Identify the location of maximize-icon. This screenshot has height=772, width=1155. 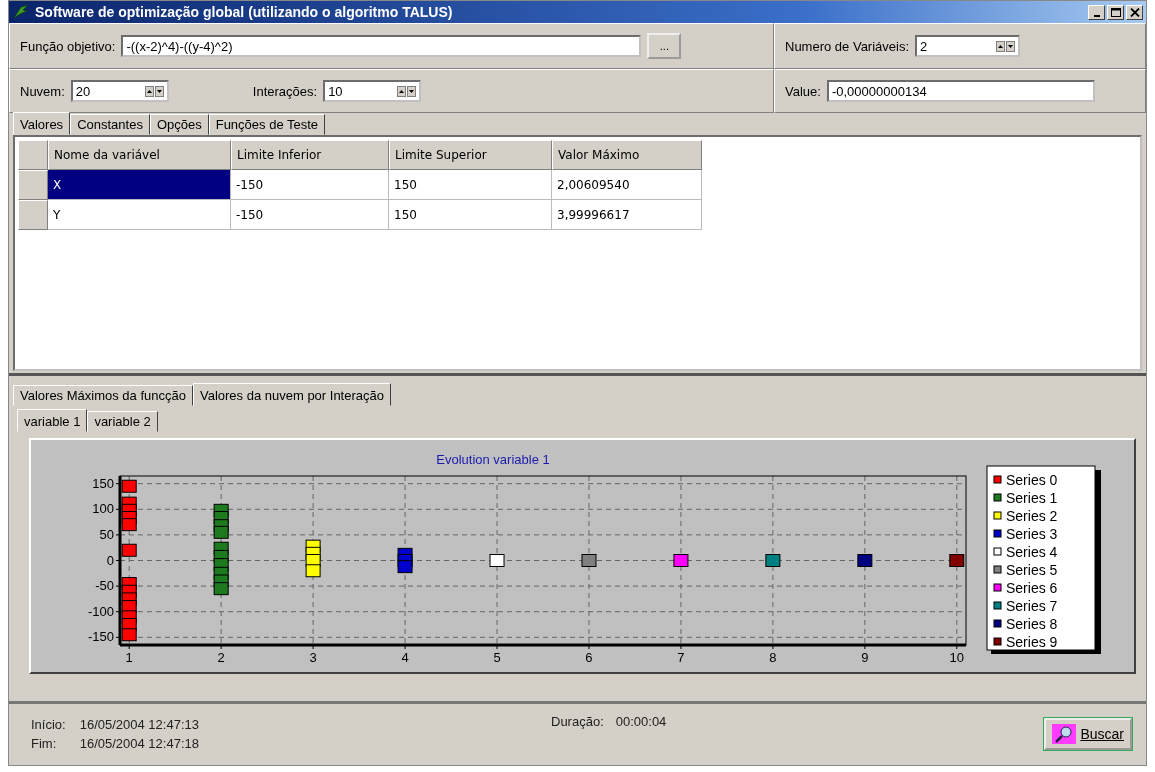
(1115, 12).